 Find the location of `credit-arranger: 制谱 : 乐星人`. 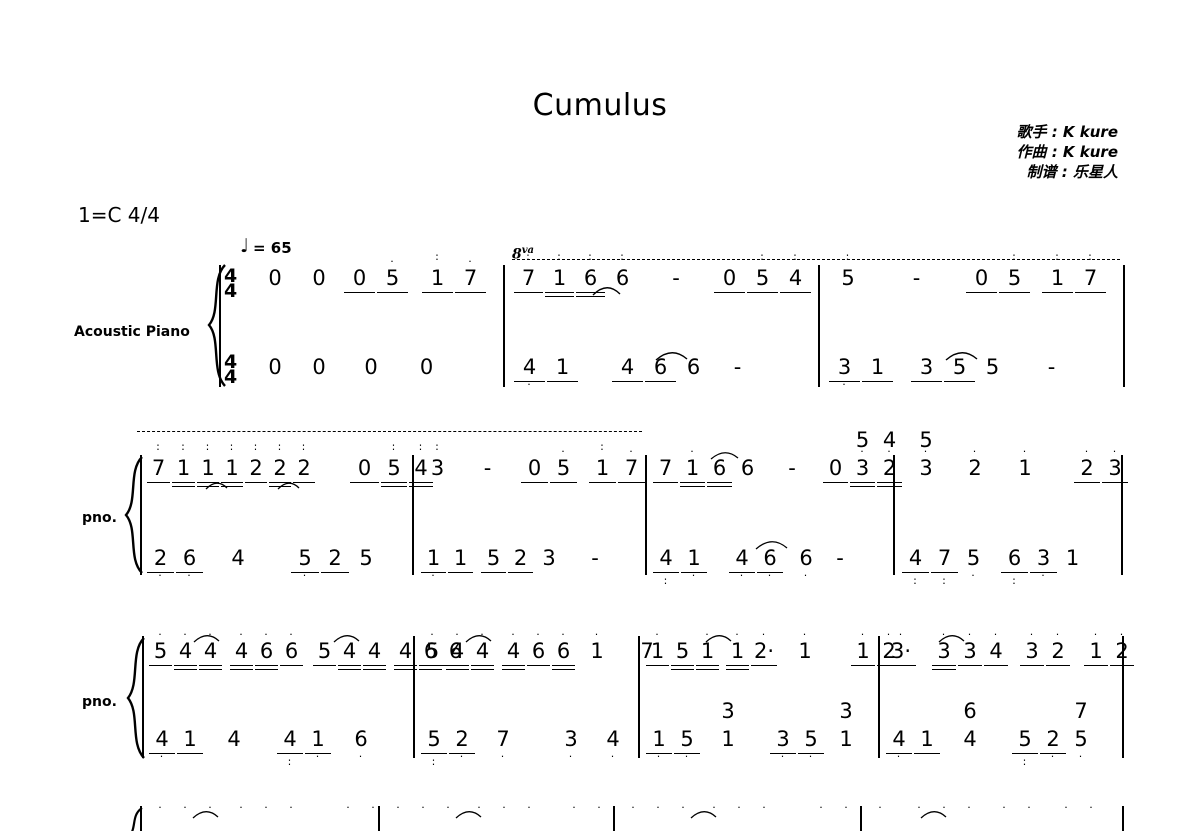

credit-arranger: 制谱 : 乐星人 is located at coordinates (1072, 172).